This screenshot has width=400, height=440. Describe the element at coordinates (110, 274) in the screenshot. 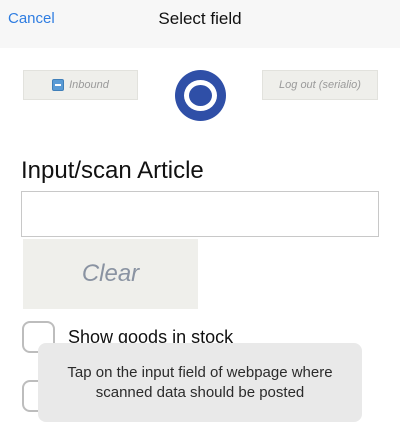

I see `clear-button: Clear` at that location.